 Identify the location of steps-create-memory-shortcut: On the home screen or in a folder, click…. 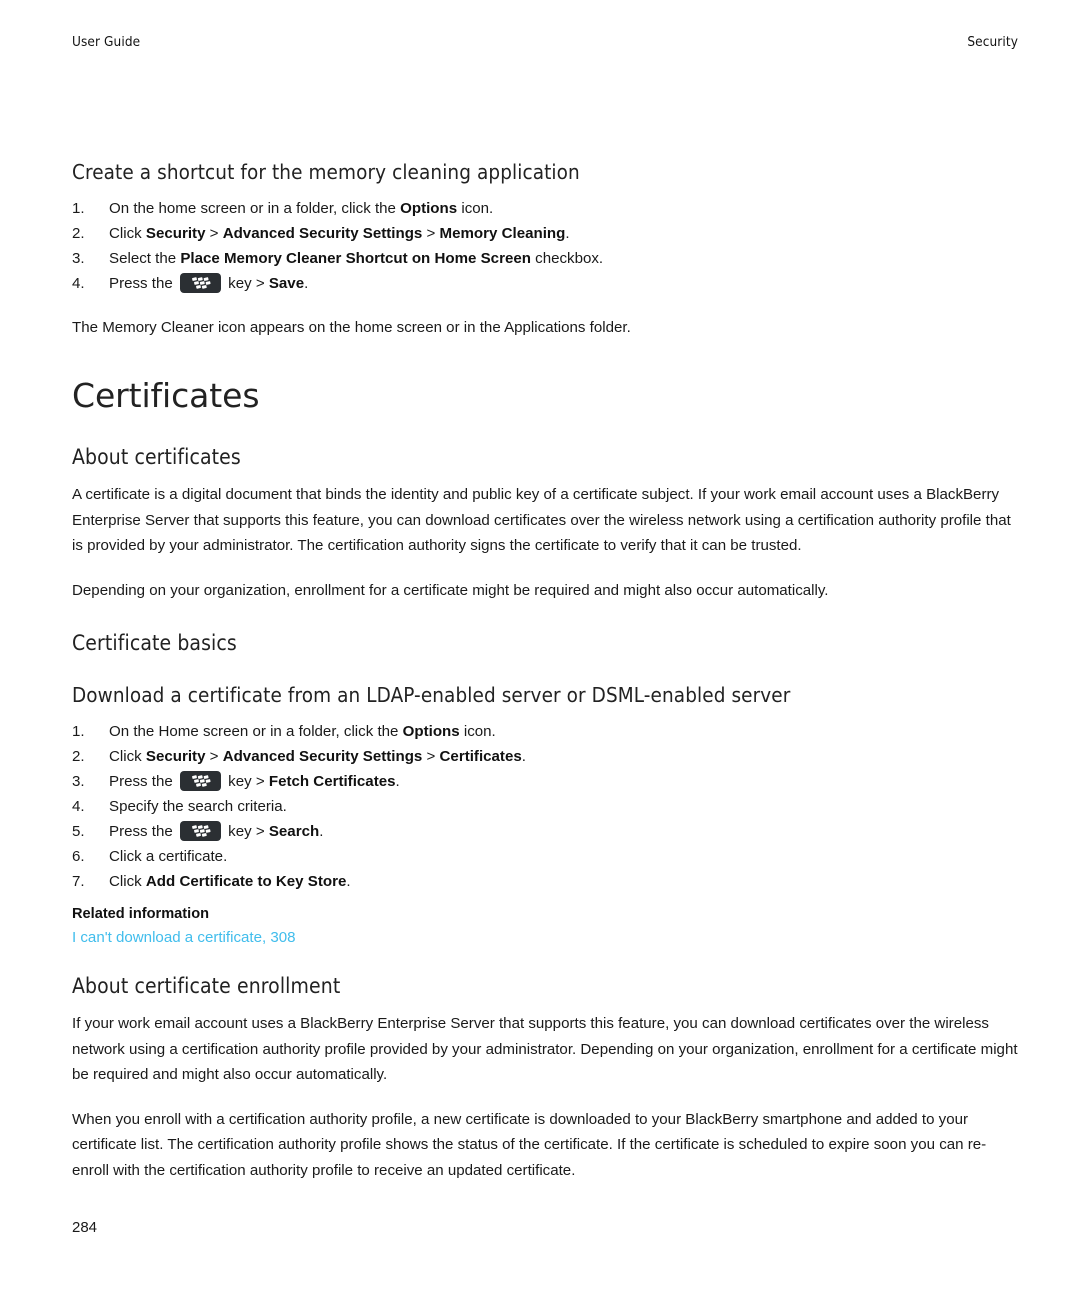
(546, 246).